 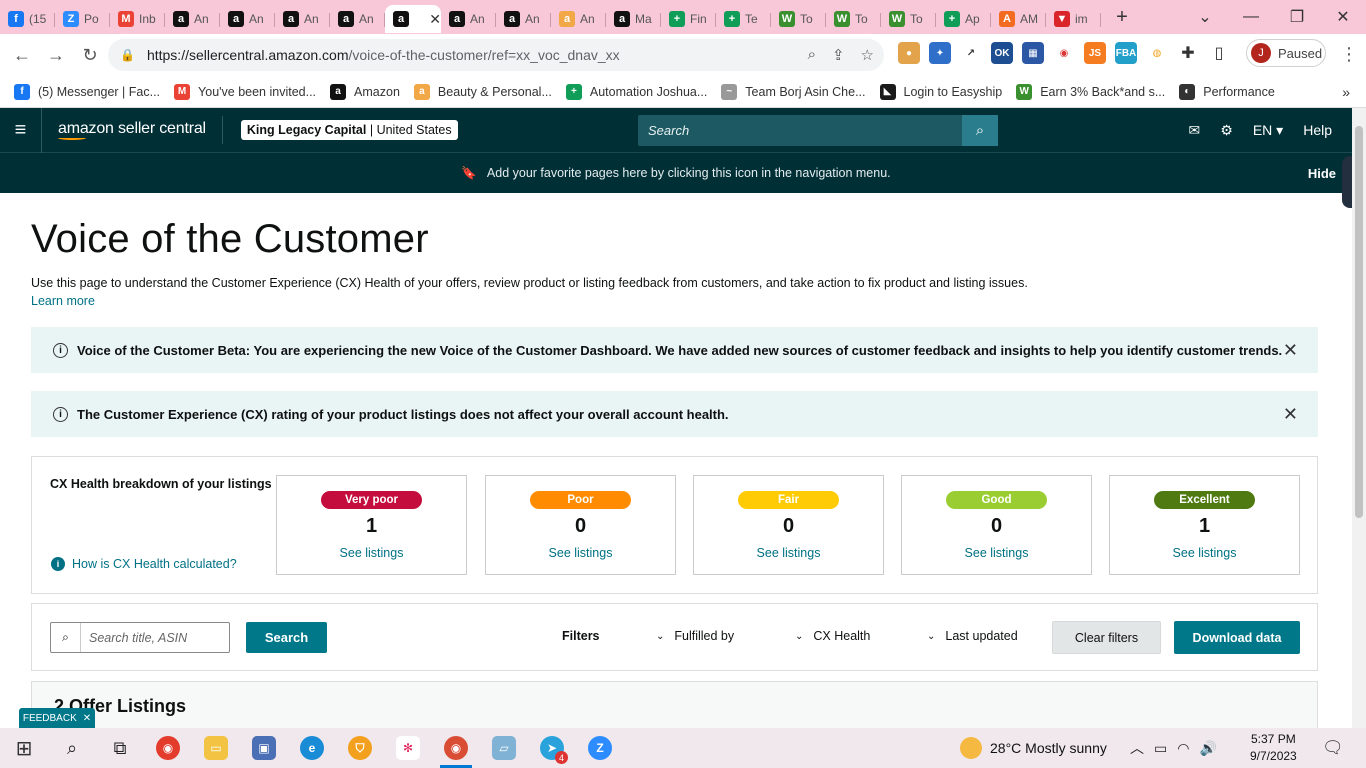 I want to click on hamburger-menu-icon: ≡, so click(x=21, y=130).